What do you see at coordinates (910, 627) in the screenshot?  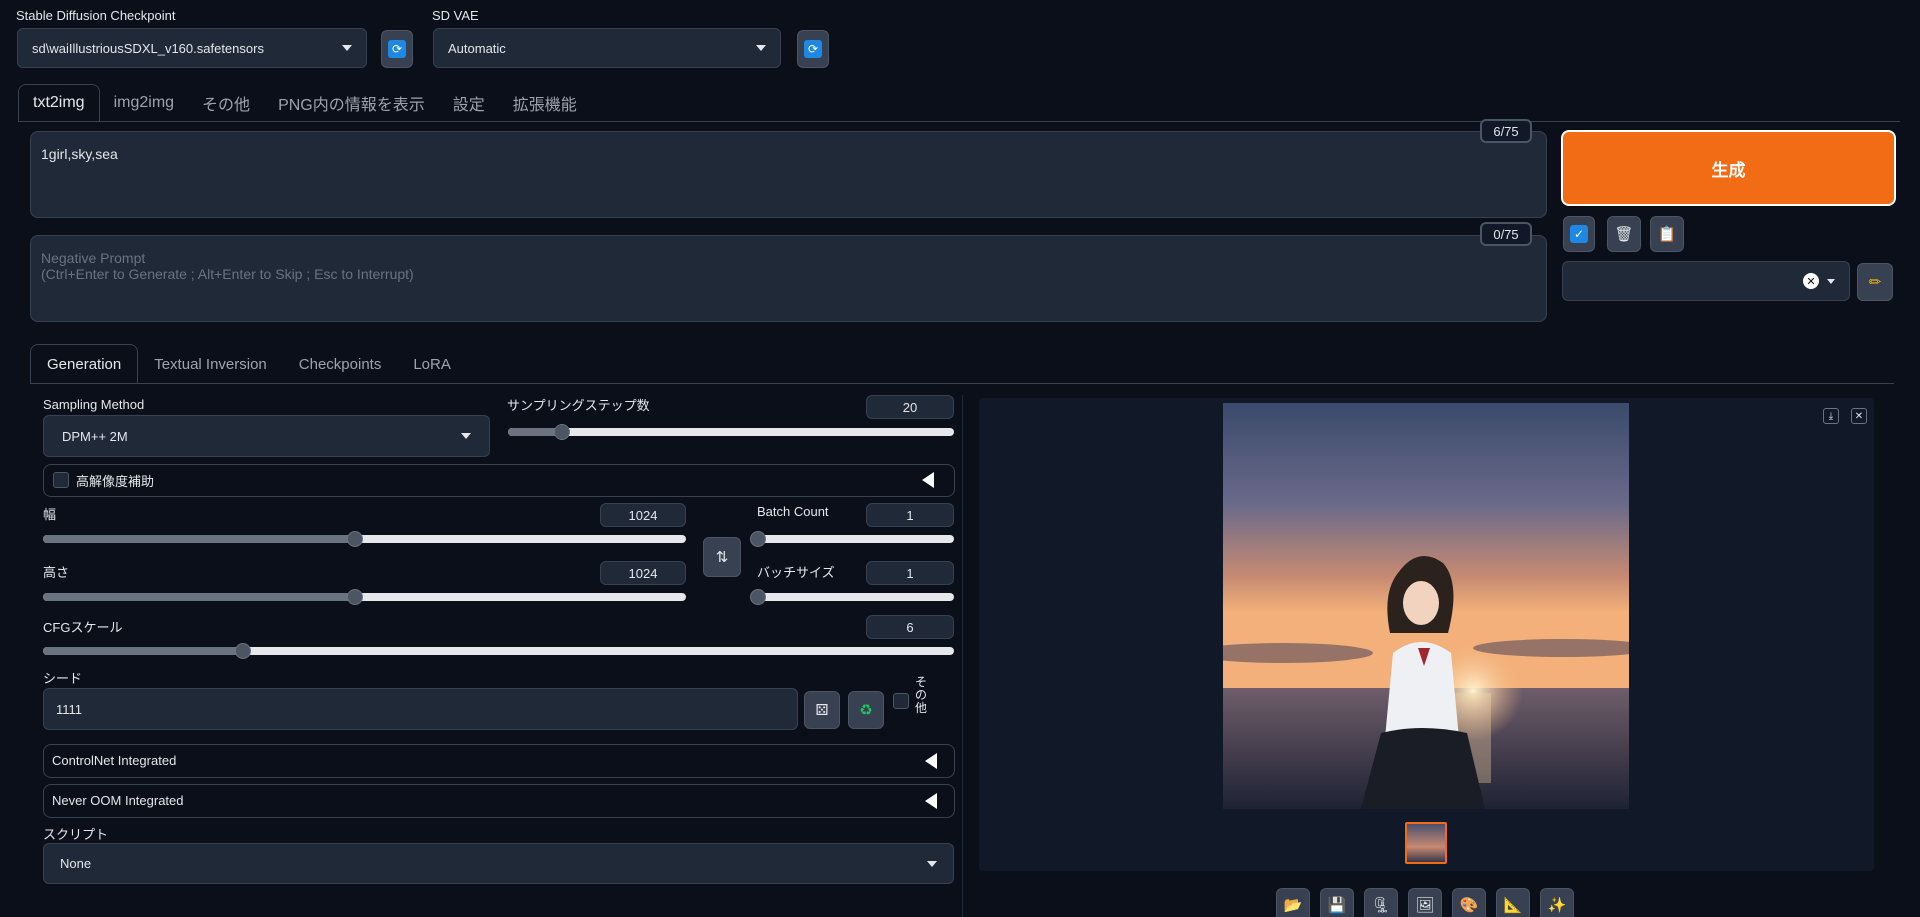 I see `cfg-scale-input: 6` at bounding box center [910, 627].